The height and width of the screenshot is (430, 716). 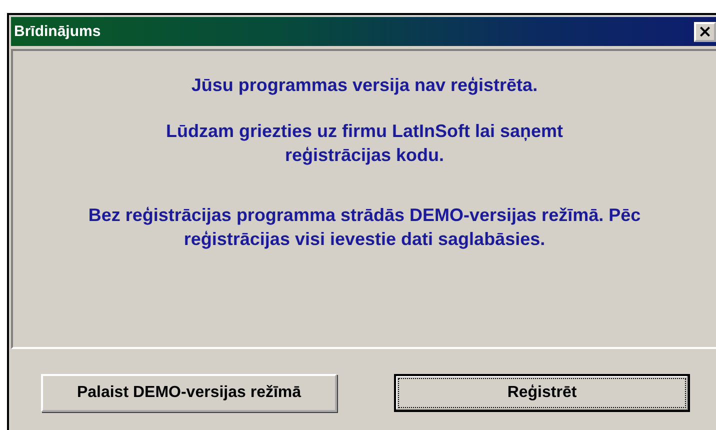 I want to click on message-text: Jūsu programmas versija nav reģistrēta., so click(x=364, y=85).